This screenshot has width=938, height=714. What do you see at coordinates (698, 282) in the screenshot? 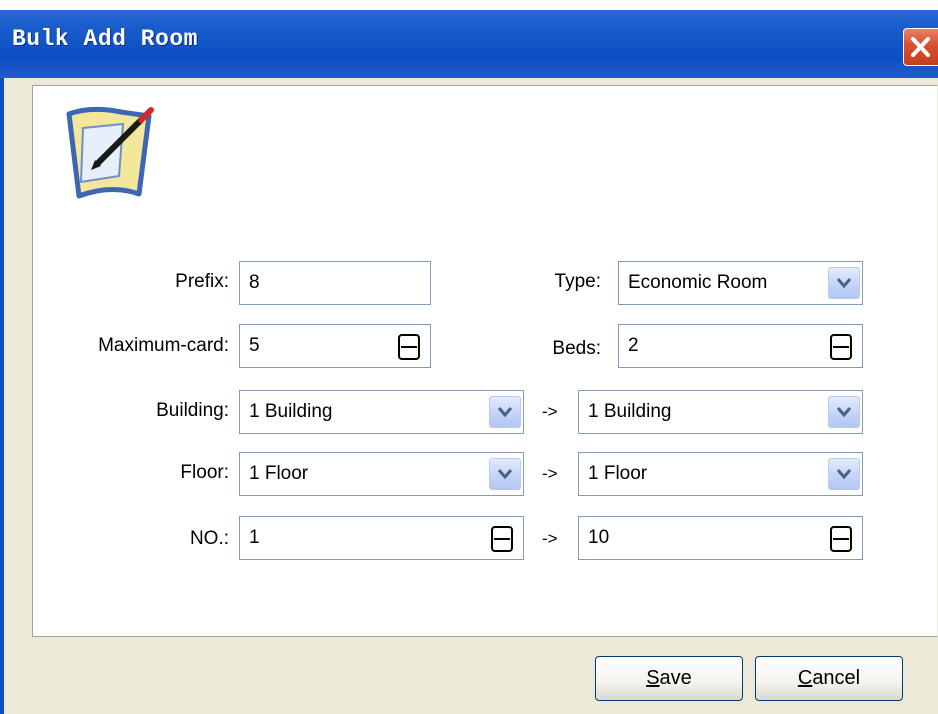
I see `type-value: Economic Room` at bounding box center [698, 282].